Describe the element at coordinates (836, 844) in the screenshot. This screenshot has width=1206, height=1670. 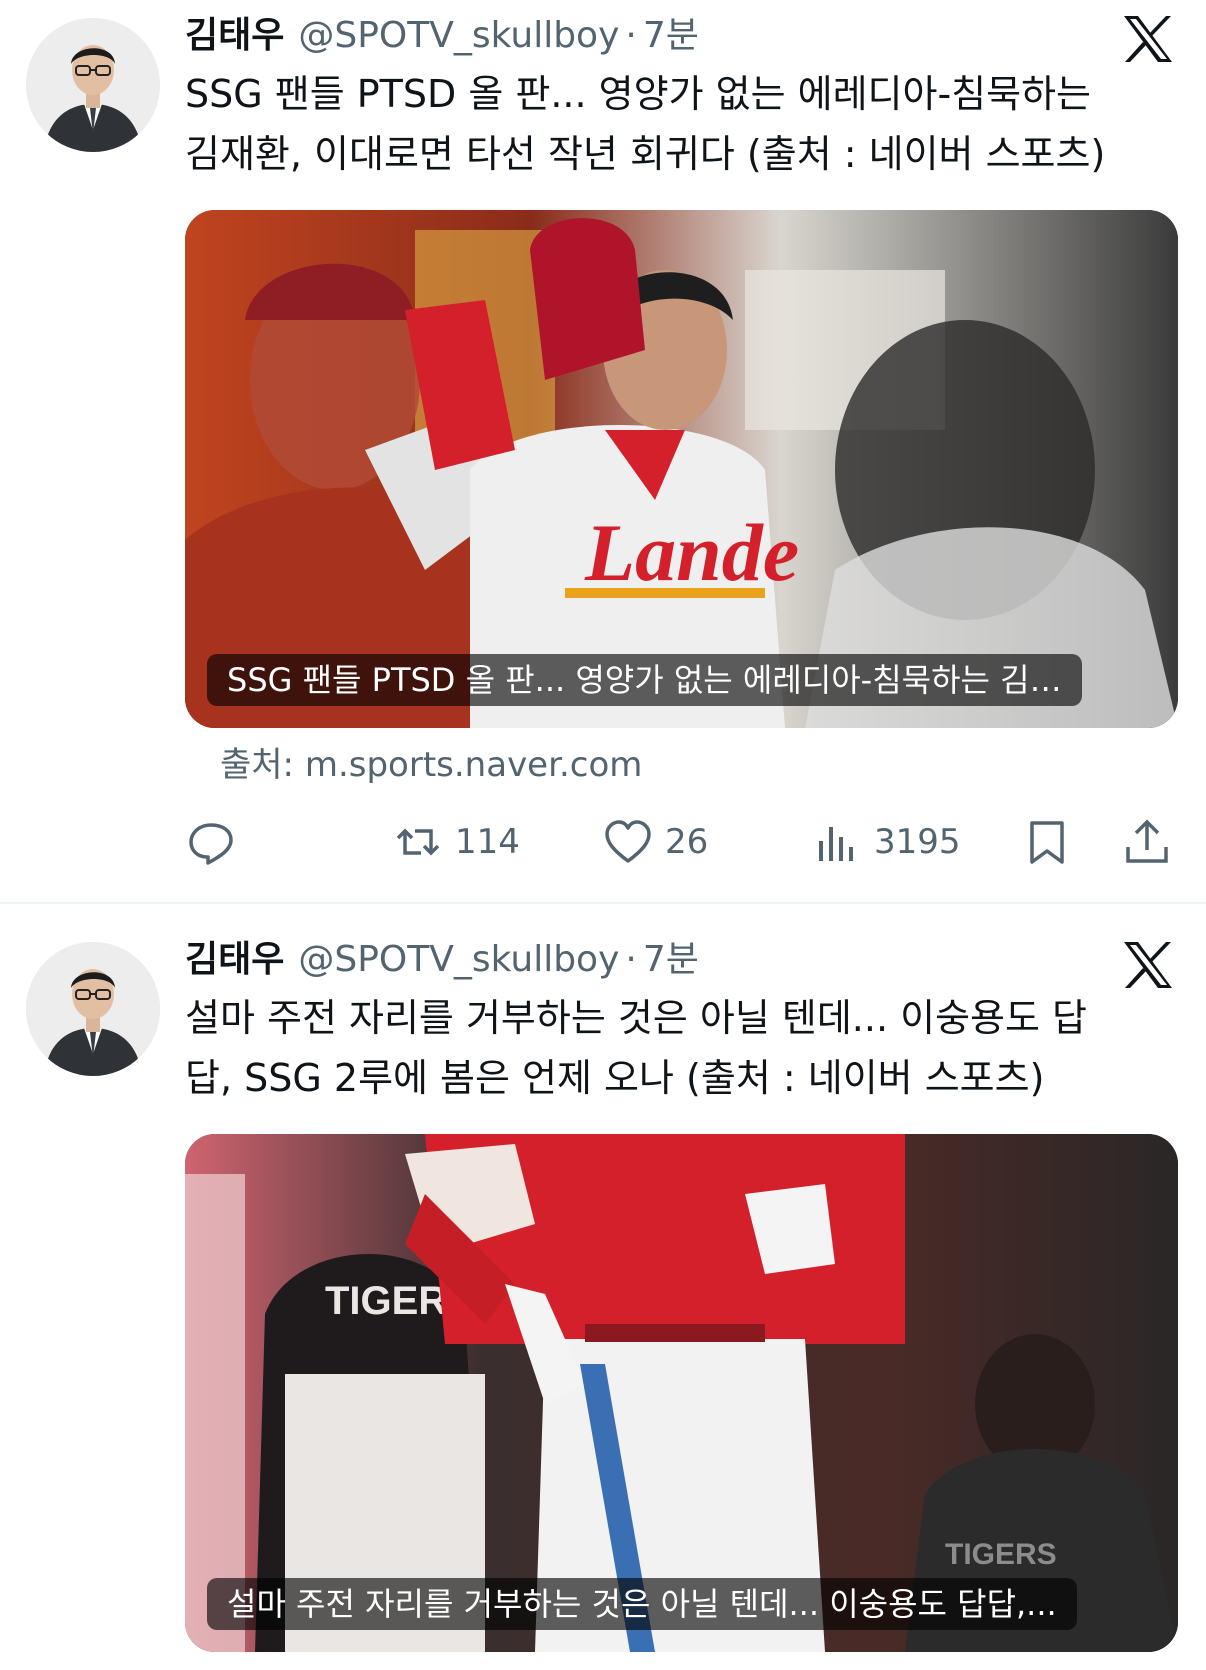
I see `views-chart-icon` at that location.